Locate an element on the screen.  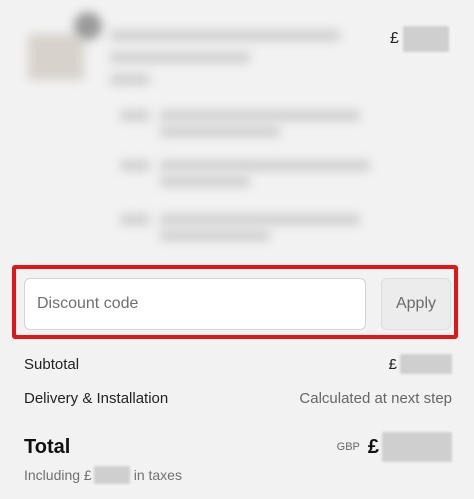
subtotal-row: Subtotal £ is located at coordinates (238, 364).